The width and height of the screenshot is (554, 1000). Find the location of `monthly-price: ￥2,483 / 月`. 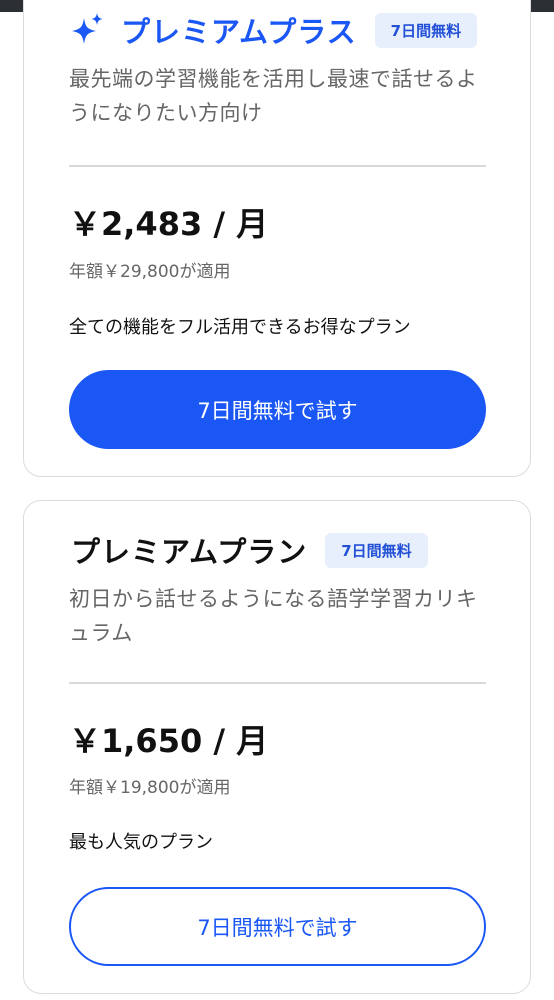

monthly-price: ￥2,483 / 月 is located at coordinates (169, 224).